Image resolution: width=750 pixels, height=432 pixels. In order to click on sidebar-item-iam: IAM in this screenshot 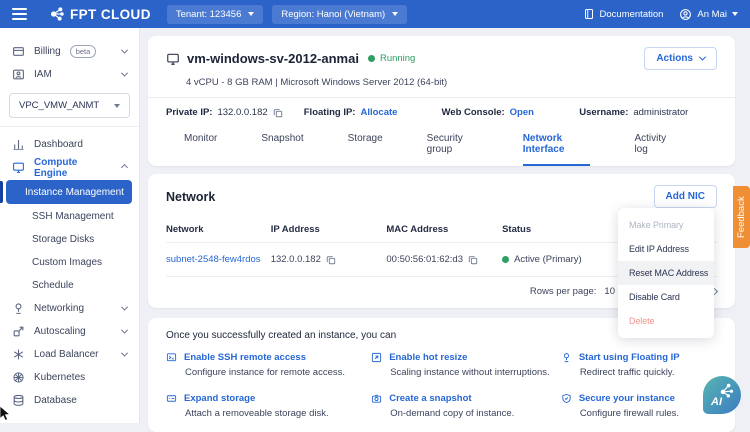, I will do `click(69, 74)`.